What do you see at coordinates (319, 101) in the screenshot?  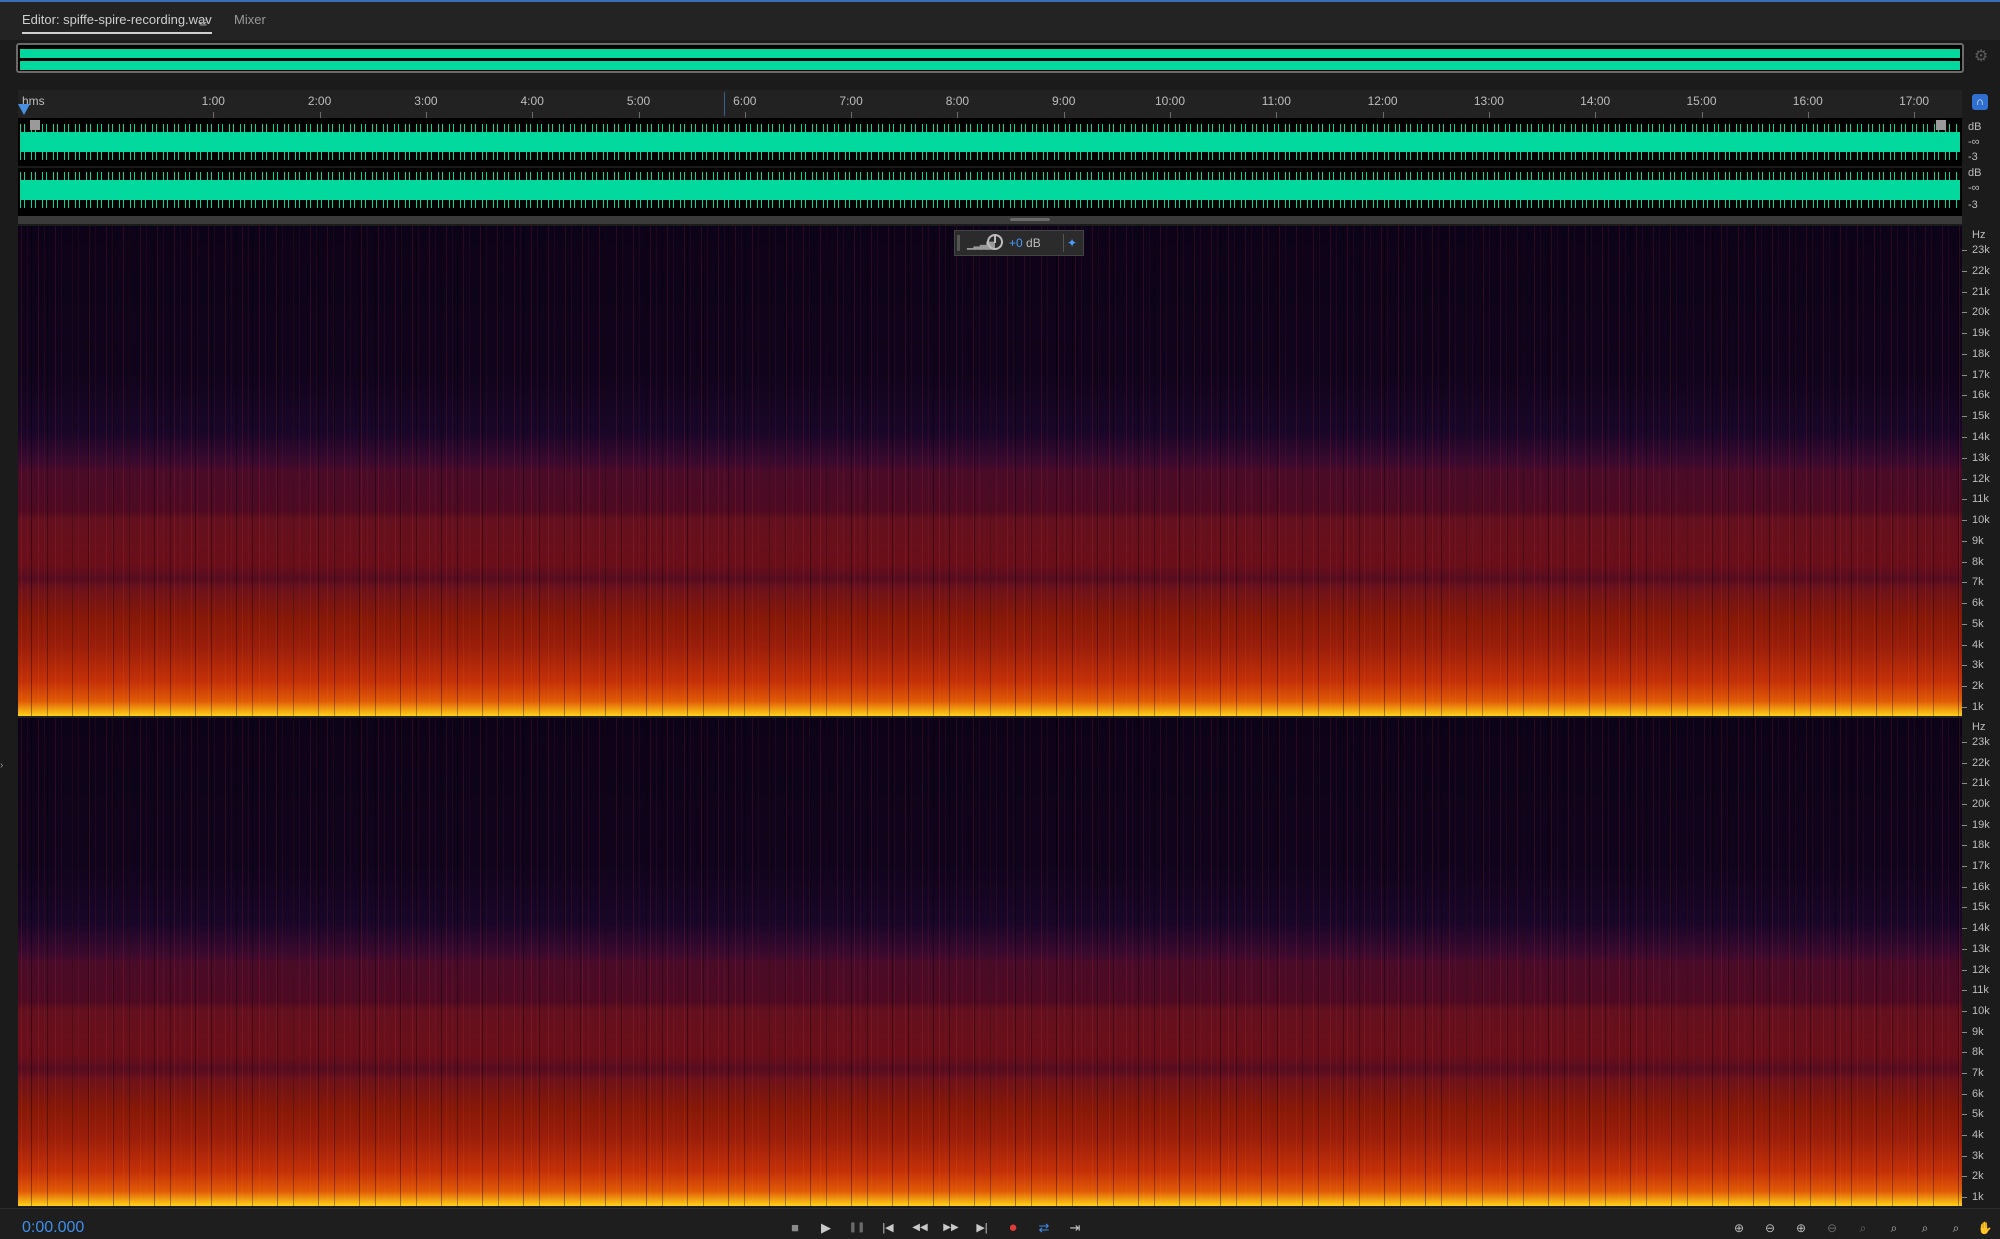 I see `ruler-tick-label: 2:00` at bounding box center [319, 101].